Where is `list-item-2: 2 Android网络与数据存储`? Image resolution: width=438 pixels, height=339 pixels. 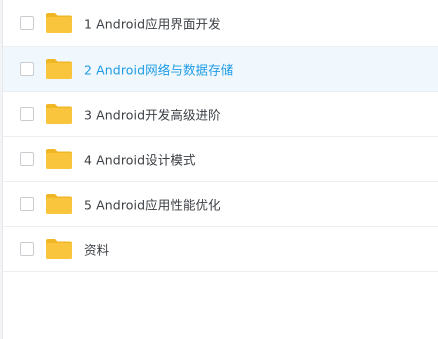 list-item-2: 2 Android网络与数据存储 is located at coordinates (220, 69).